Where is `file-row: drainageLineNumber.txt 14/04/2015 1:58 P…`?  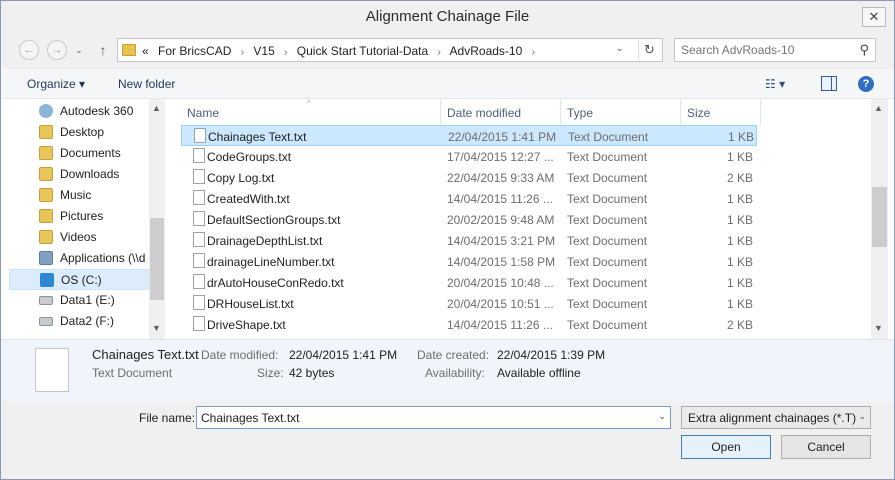
file-row: drainageLineNumber.txt 14/04/2015 1:58 P… is located at coordinates (469, 261).